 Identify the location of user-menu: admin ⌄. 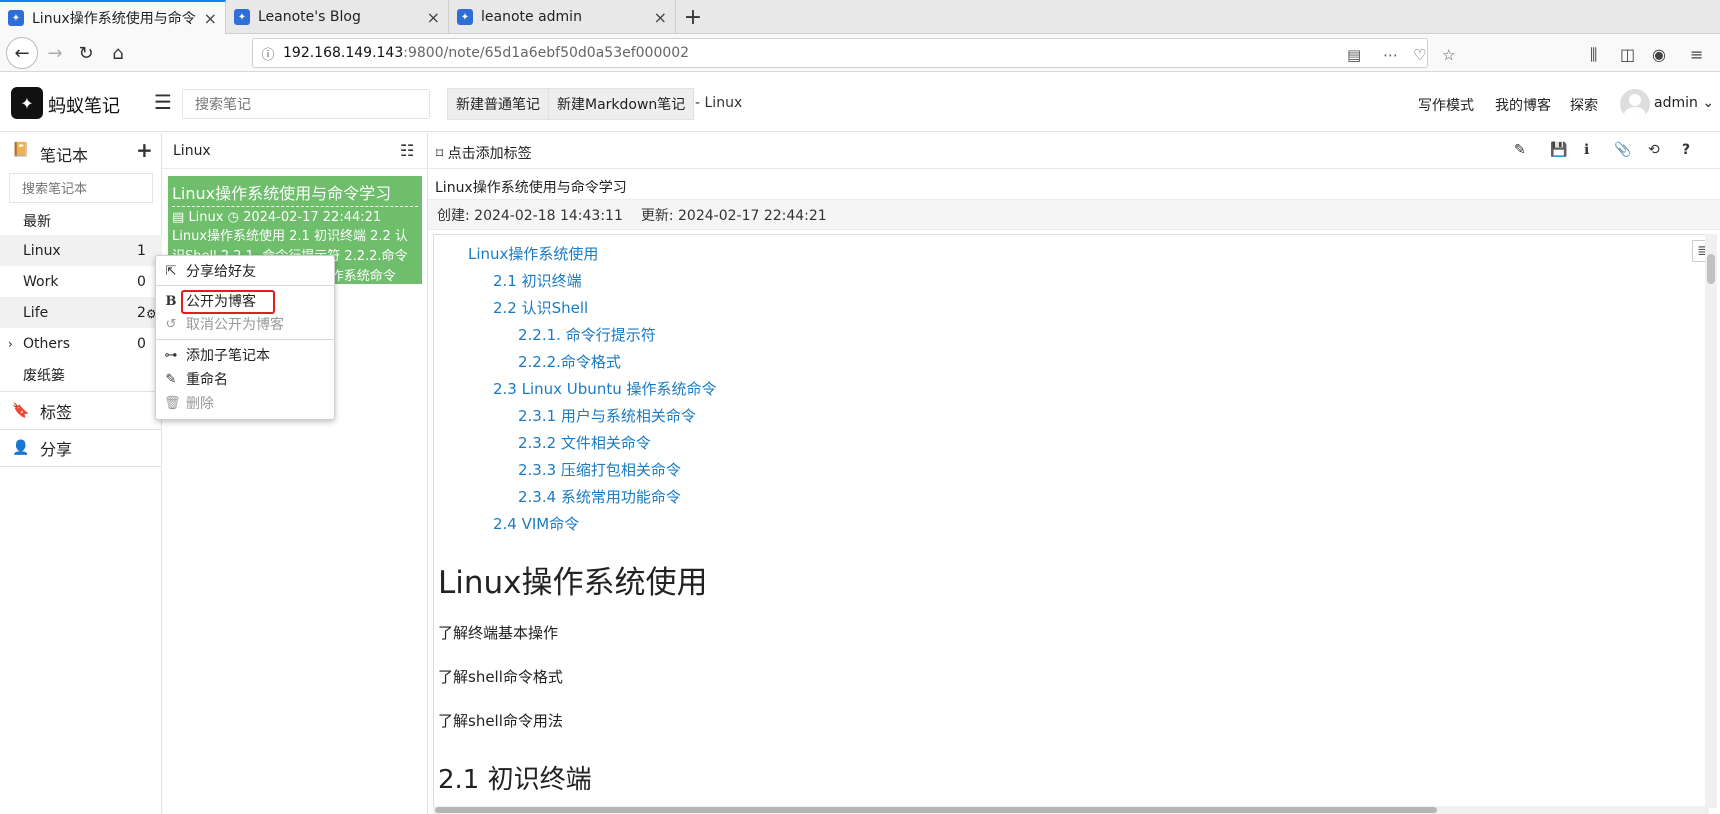
(1684, 103).